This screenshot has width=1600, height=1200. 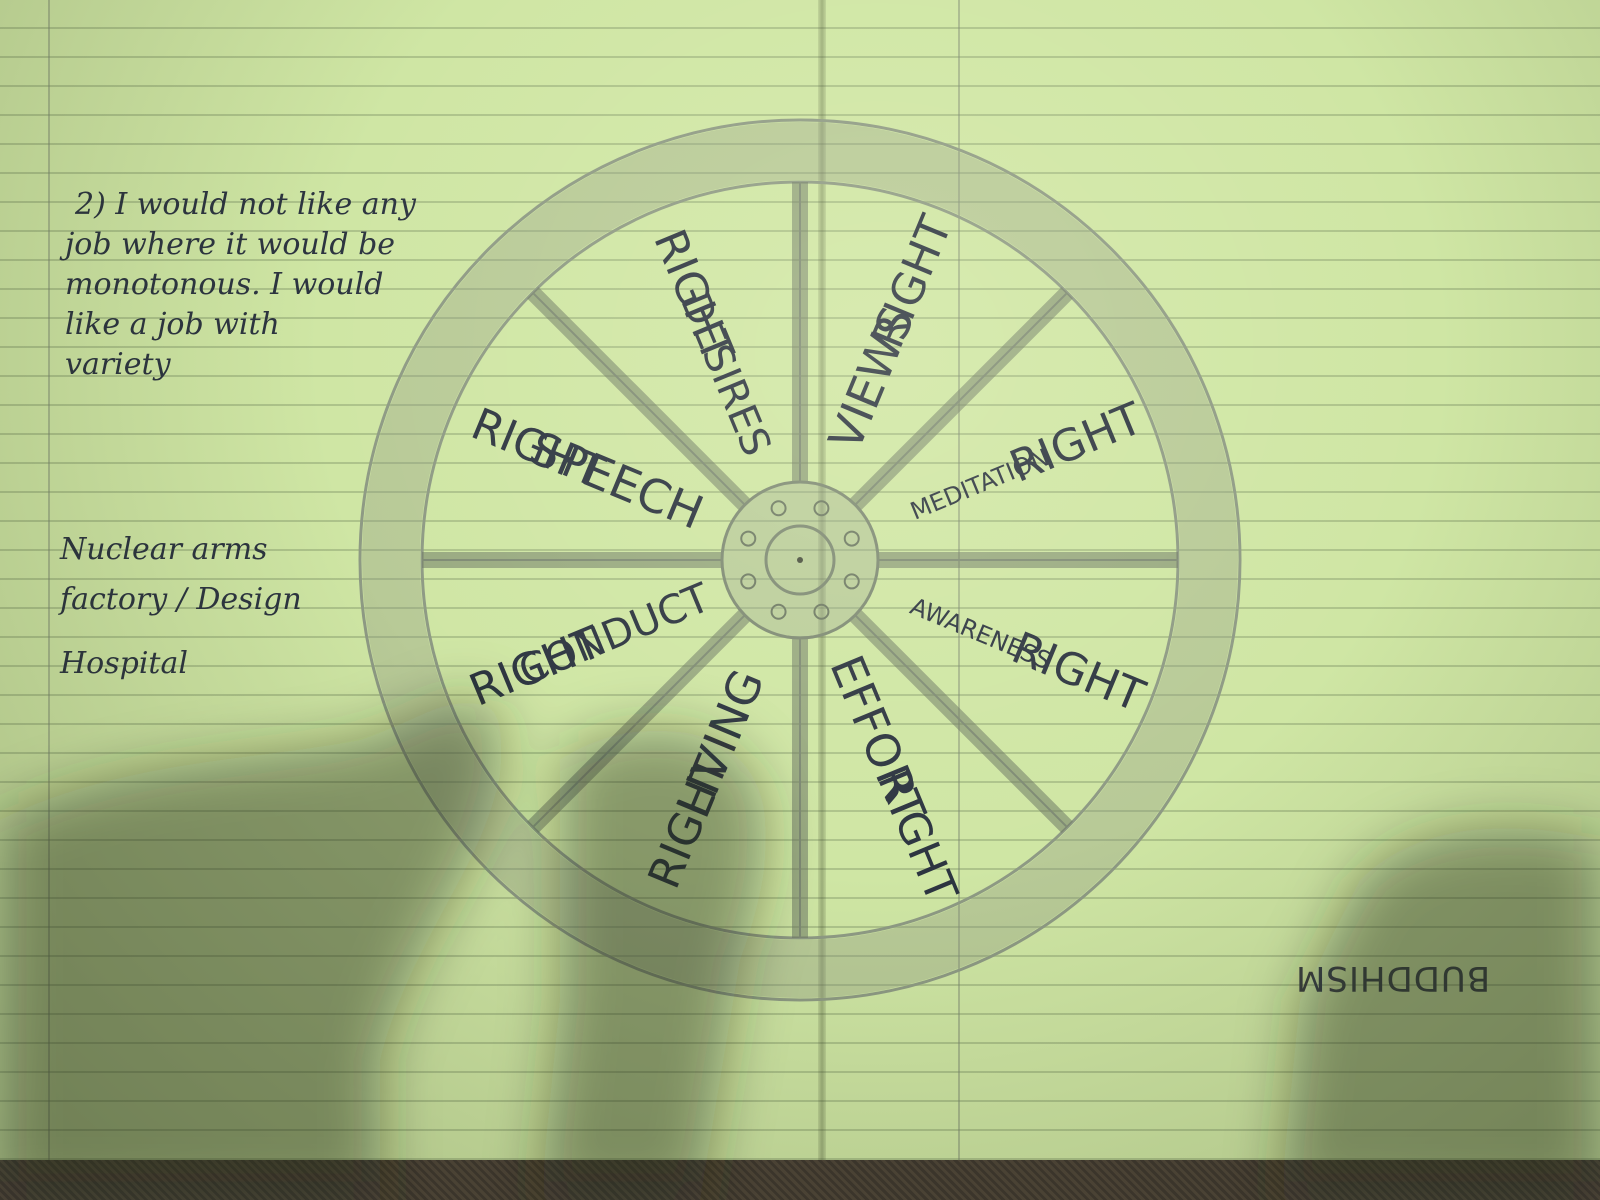 What do you see at coordinates (871, 378) in the screenshot?
I see `segment-label-views: VIEWS` at bounding box center [871, 378].